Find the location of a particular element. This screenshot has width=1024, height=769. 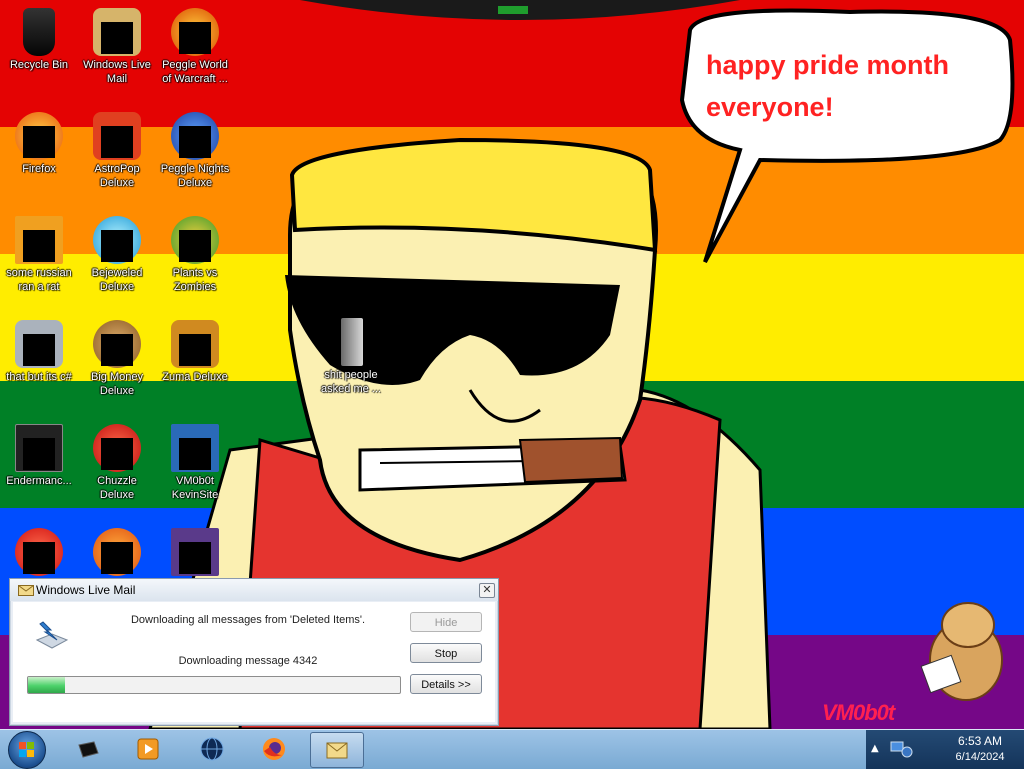

bejeweled-icon is located at coordinates (117, 240).